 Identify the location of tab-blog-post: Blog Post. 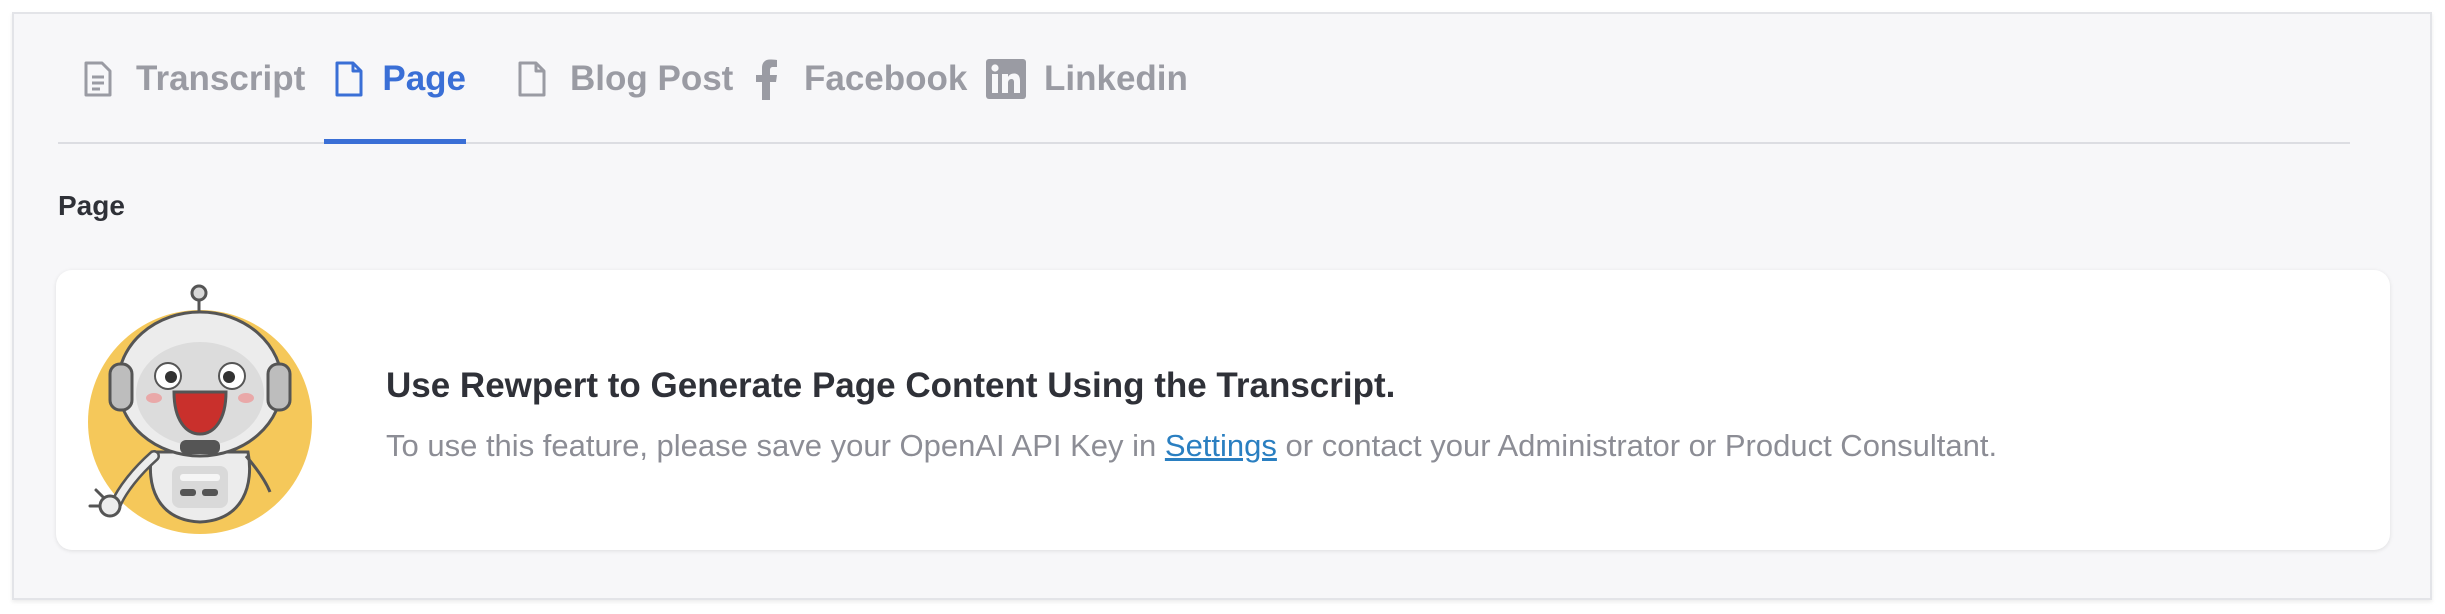
(622, 79).